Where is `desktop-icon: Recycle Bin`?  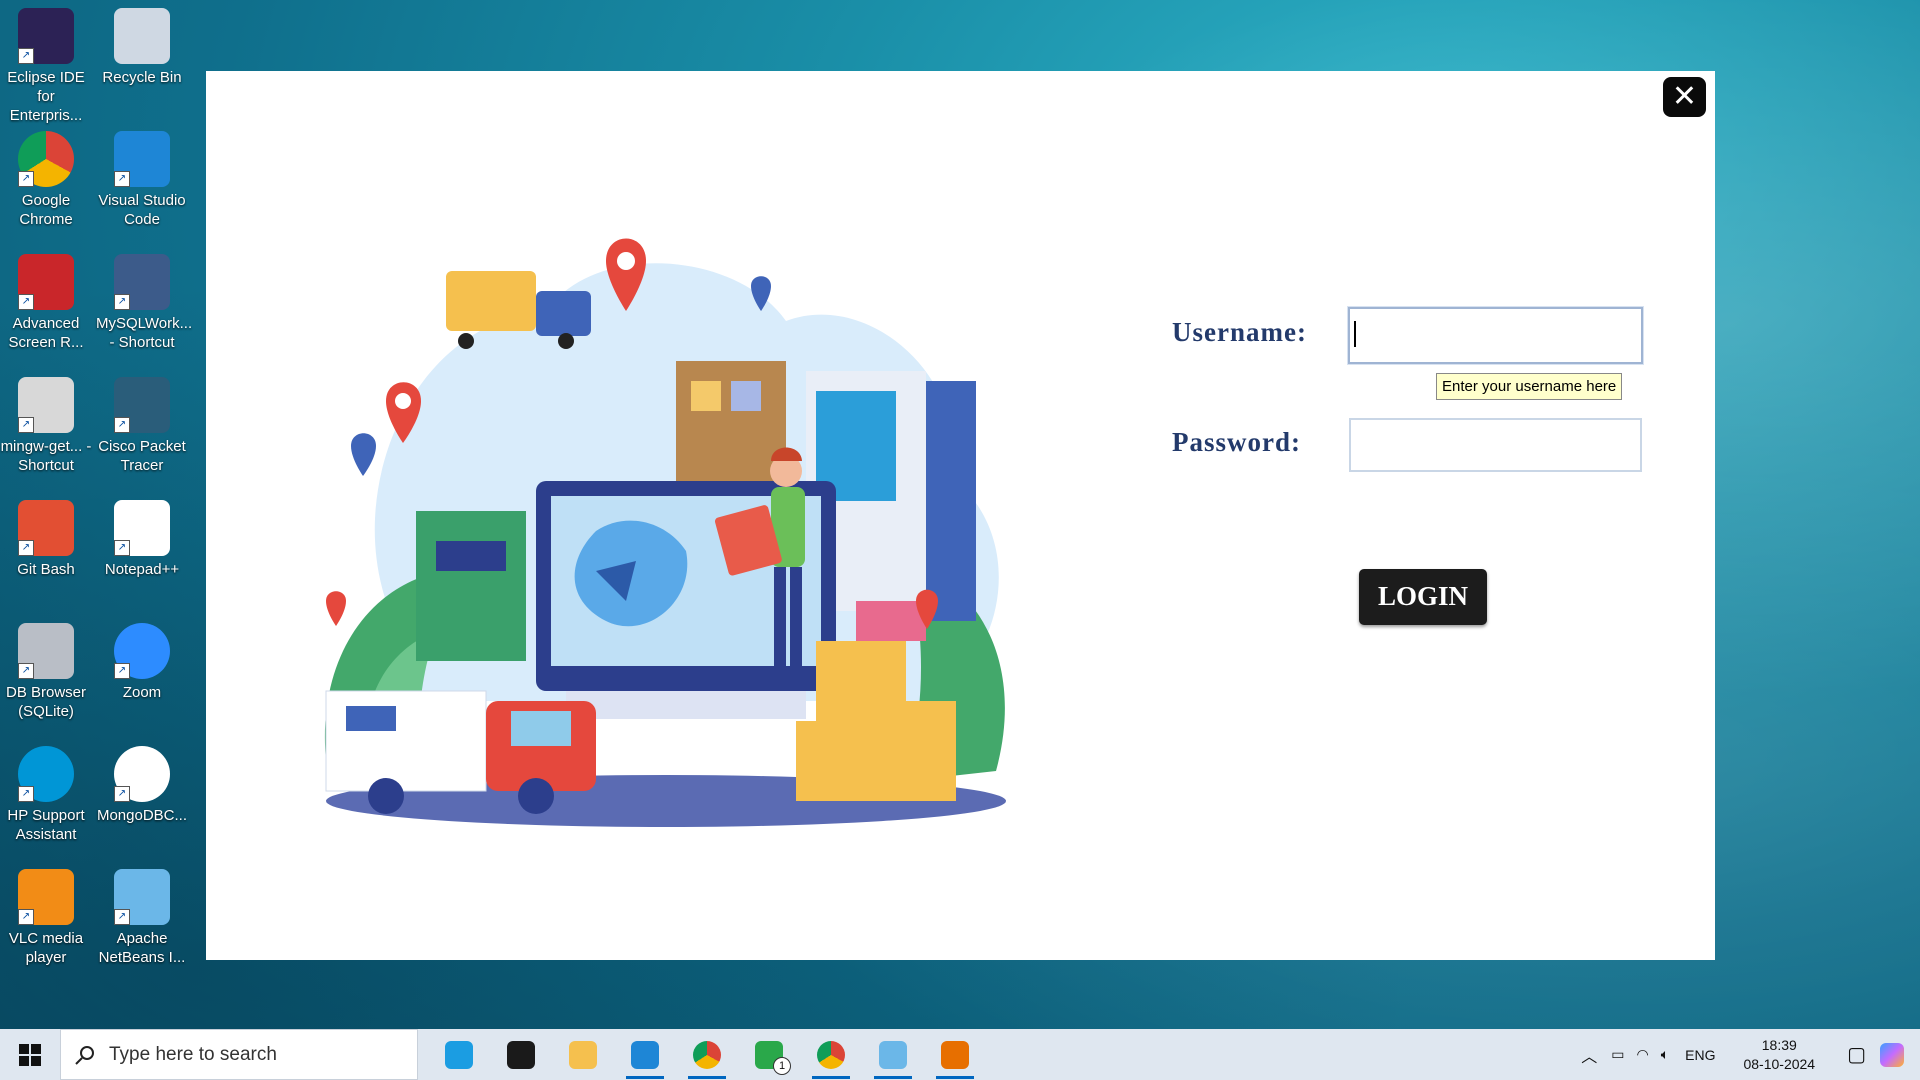
desktop-icon: Recycle Bin is located at coordinates (142, 47).